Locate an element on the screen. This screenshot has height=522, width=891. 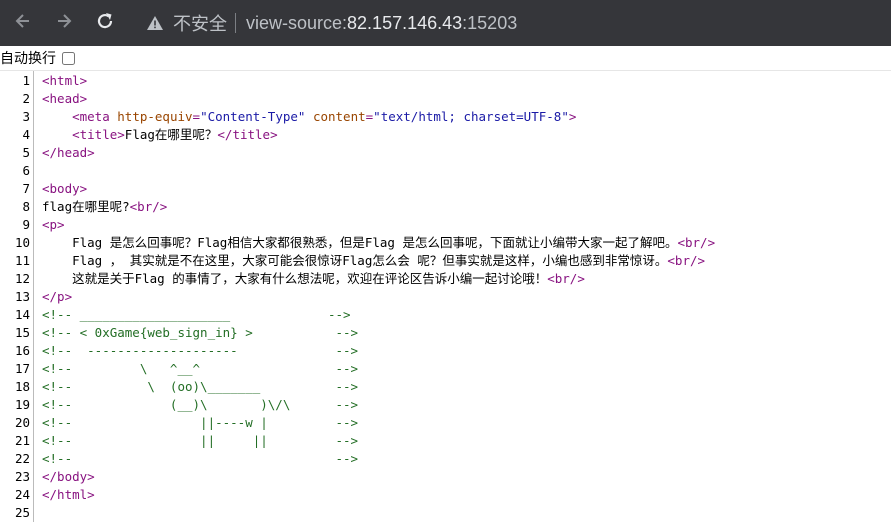
line-number: 15 is located at coordinates (22, 332).